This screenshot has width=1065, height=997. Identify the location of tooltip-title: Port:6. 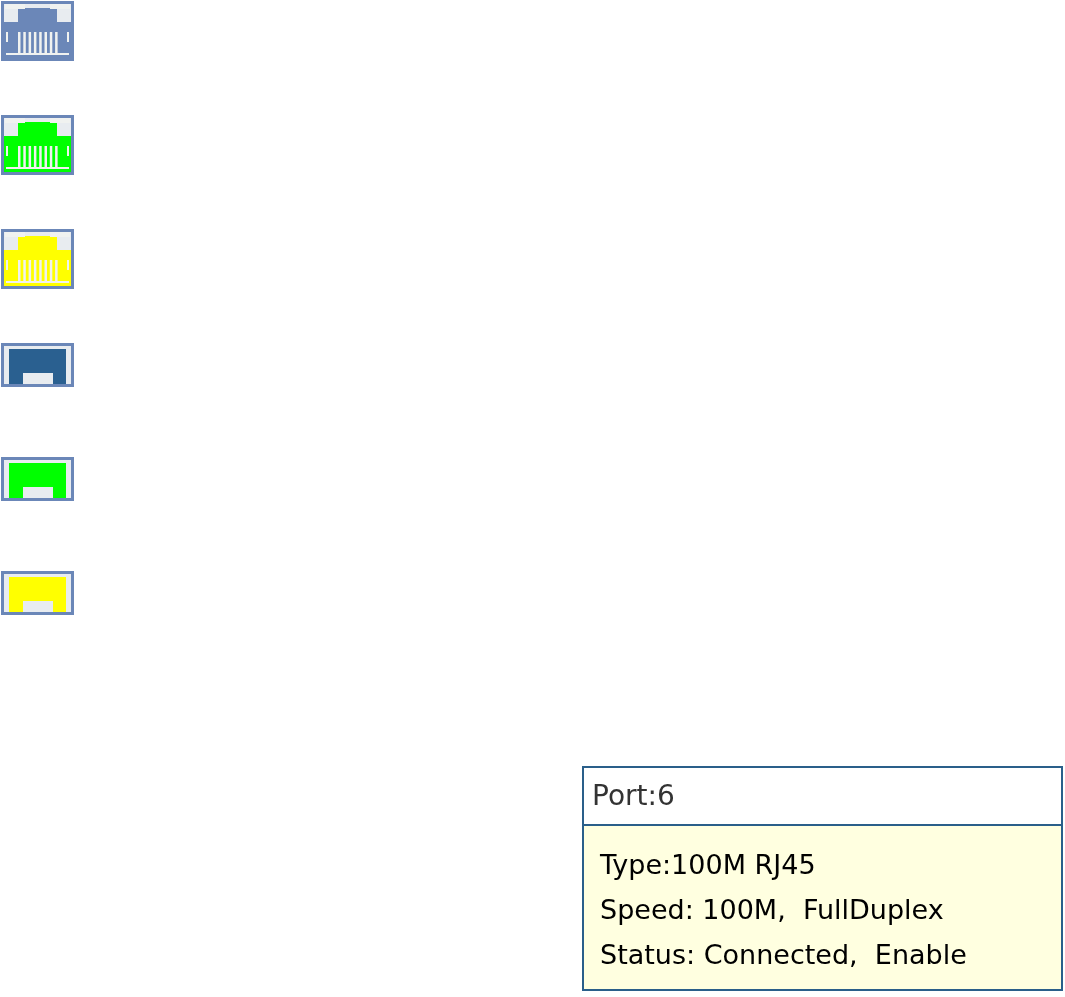
(822, 797).